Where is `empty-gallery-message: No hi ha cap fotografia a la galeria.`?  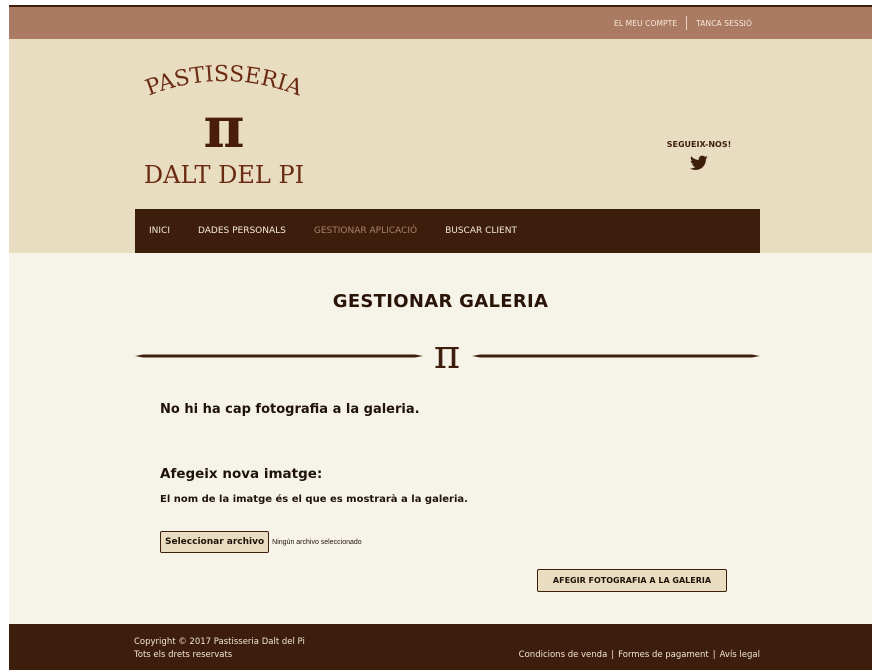
empty-gallery-message: No hi ha cap fotografia a la galeria. is located at coordinates (290, 409).